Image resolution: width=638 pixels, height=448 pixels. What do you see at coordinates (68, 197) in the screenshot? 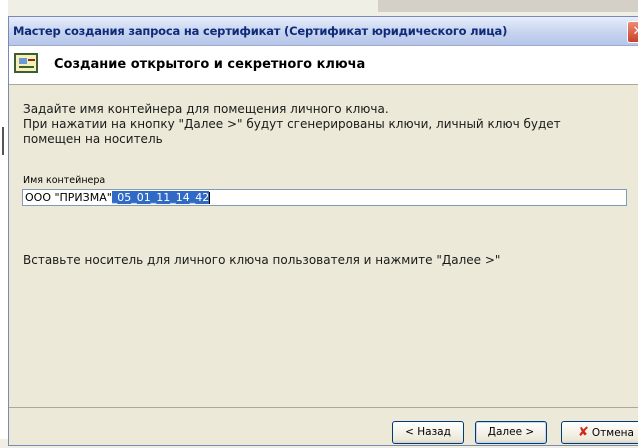
I see `container-name-prefix: ООО "ПРИЗМА"` at bounding box center [68, 197].